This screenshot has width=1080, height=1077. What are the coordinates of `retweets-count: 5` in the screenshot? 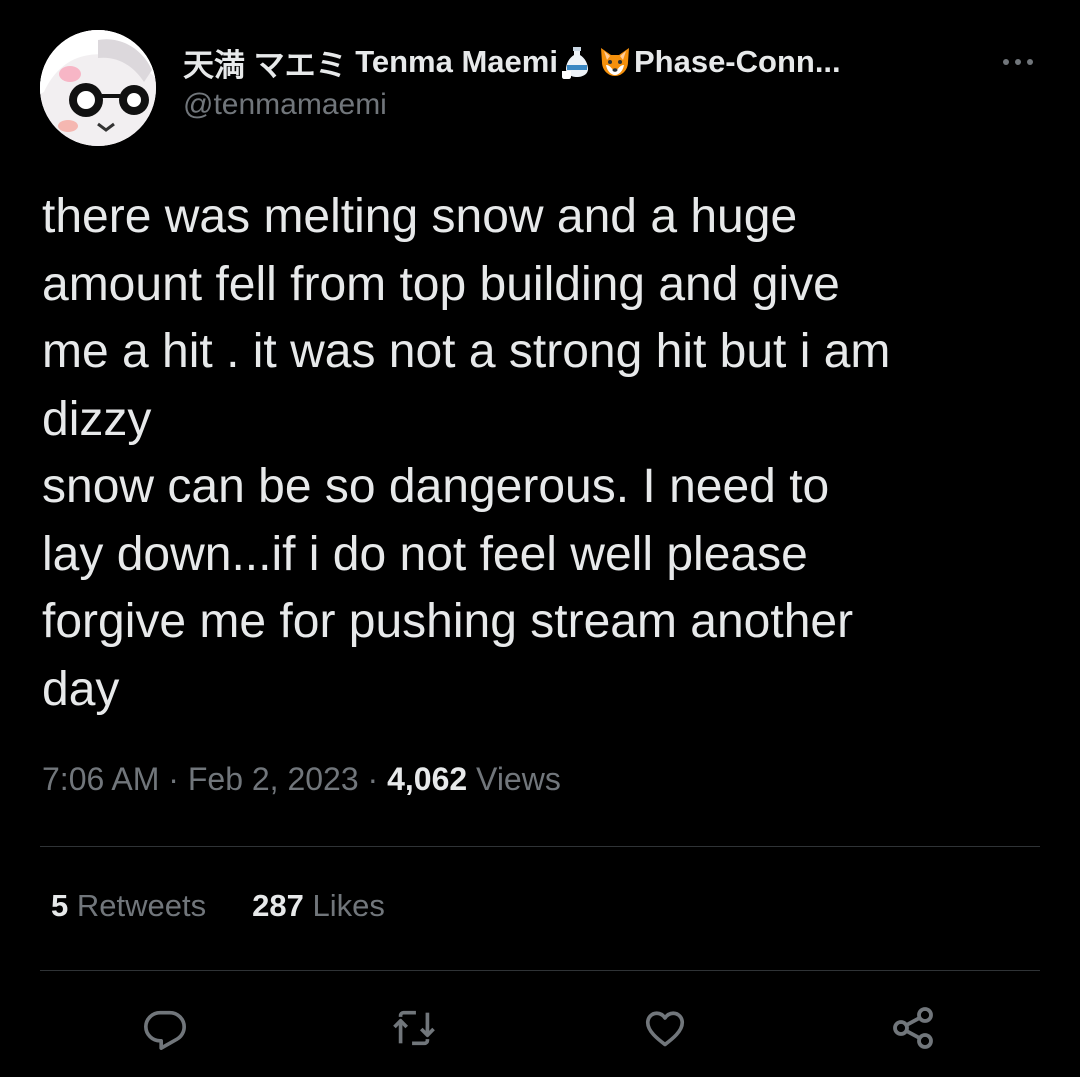 It's located at (60, 905).